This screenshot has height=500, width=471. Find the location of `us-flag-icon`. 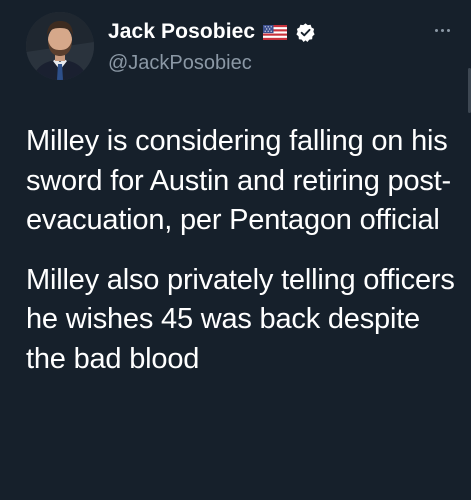

us-flag-icon is located at coordinates (275, 32).